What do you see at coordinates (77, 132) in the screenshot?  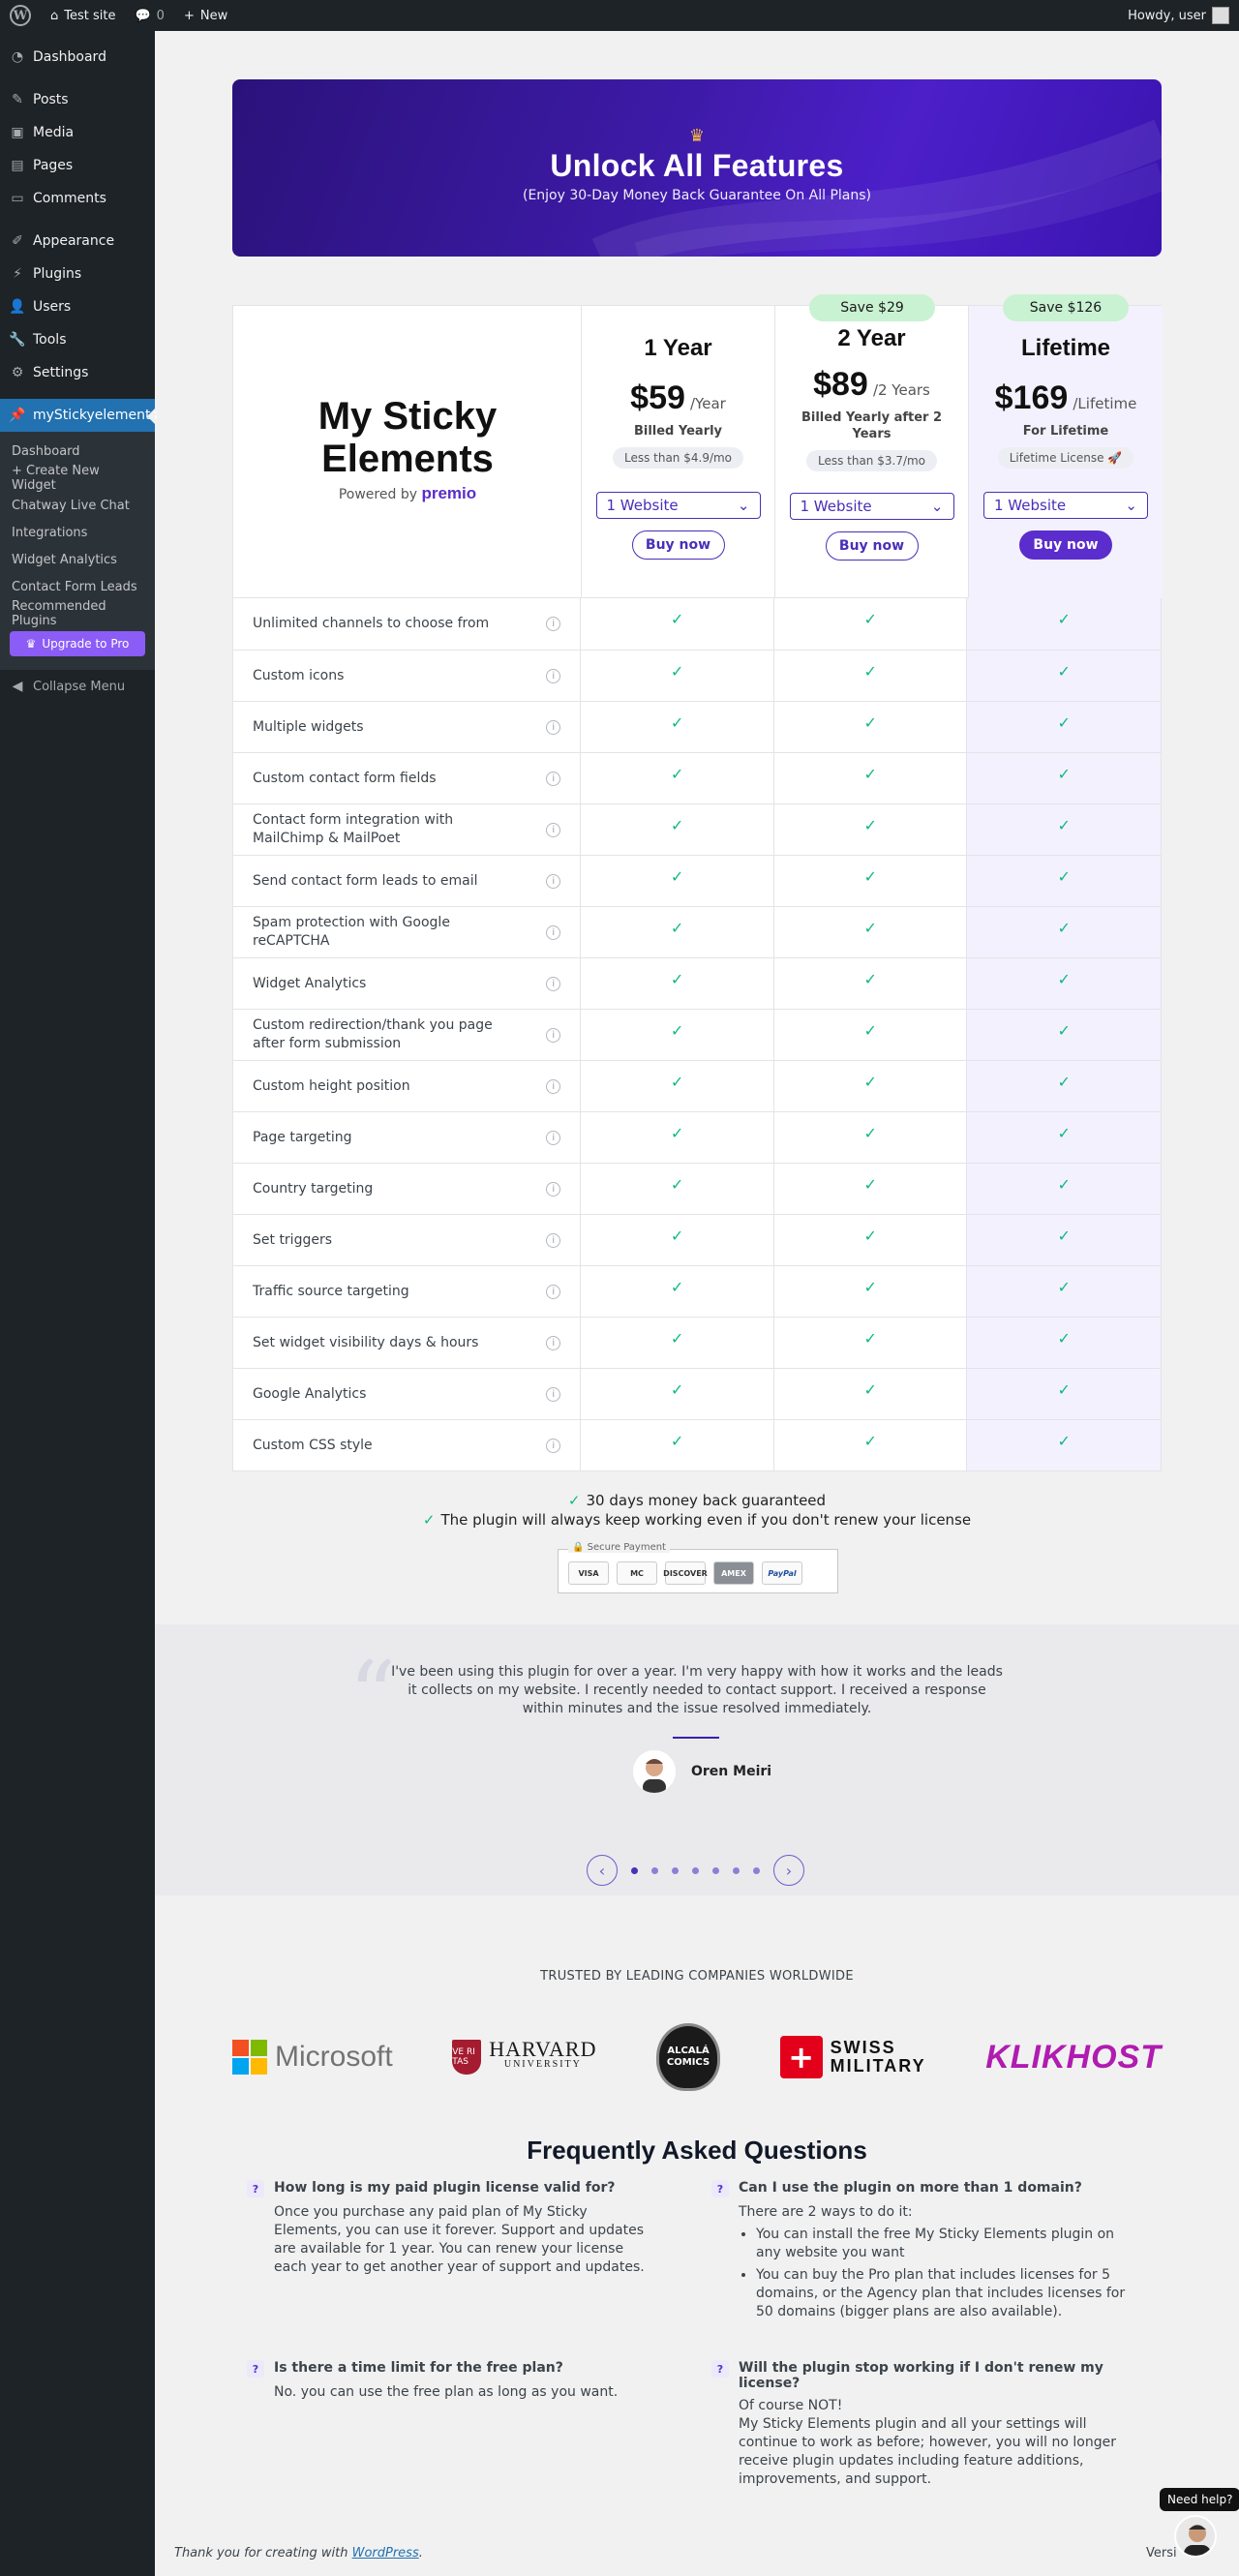 I see `sidebar-item-media: ▣ Media` at bounding box center [77, 132].